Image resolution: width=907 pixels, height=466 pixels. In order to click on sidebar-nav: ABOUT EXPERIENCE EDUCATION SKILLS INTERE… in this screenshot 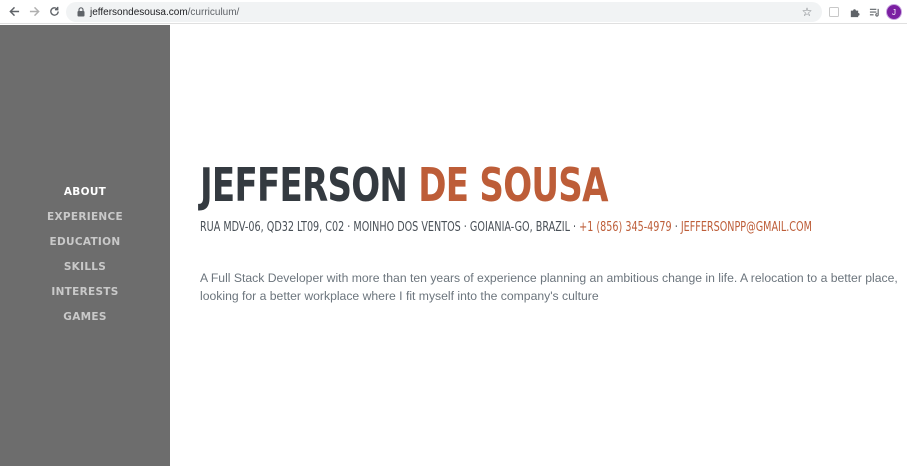, I will do `click(85, 254)`.